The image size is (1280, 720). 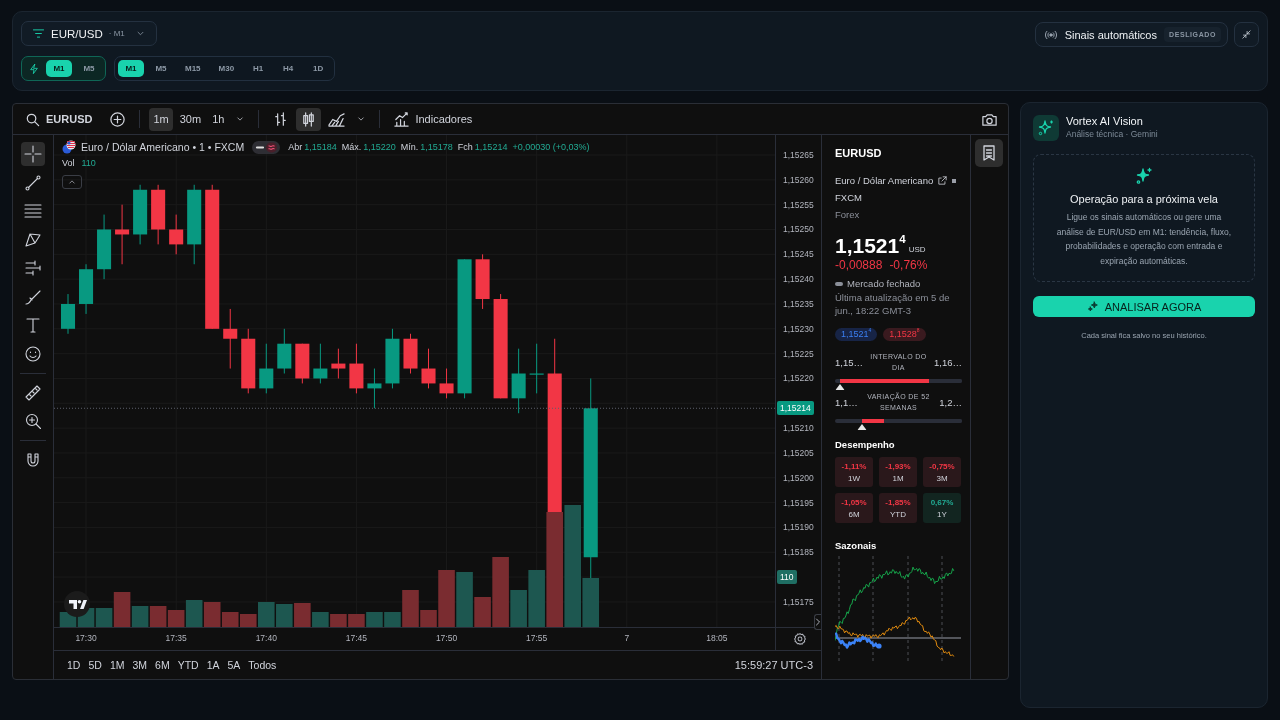 I want to click on performance-period: 1W, so click(x=854, y=478).